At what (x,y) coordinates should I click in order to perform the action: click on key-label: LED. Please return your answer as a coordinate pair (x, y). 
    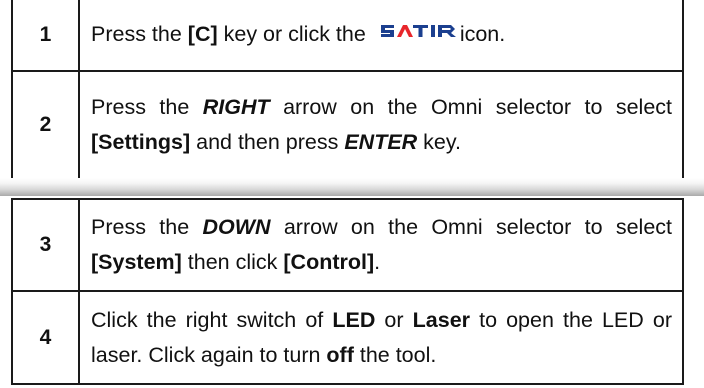
    Looking at the image, I should click on (354, 319).